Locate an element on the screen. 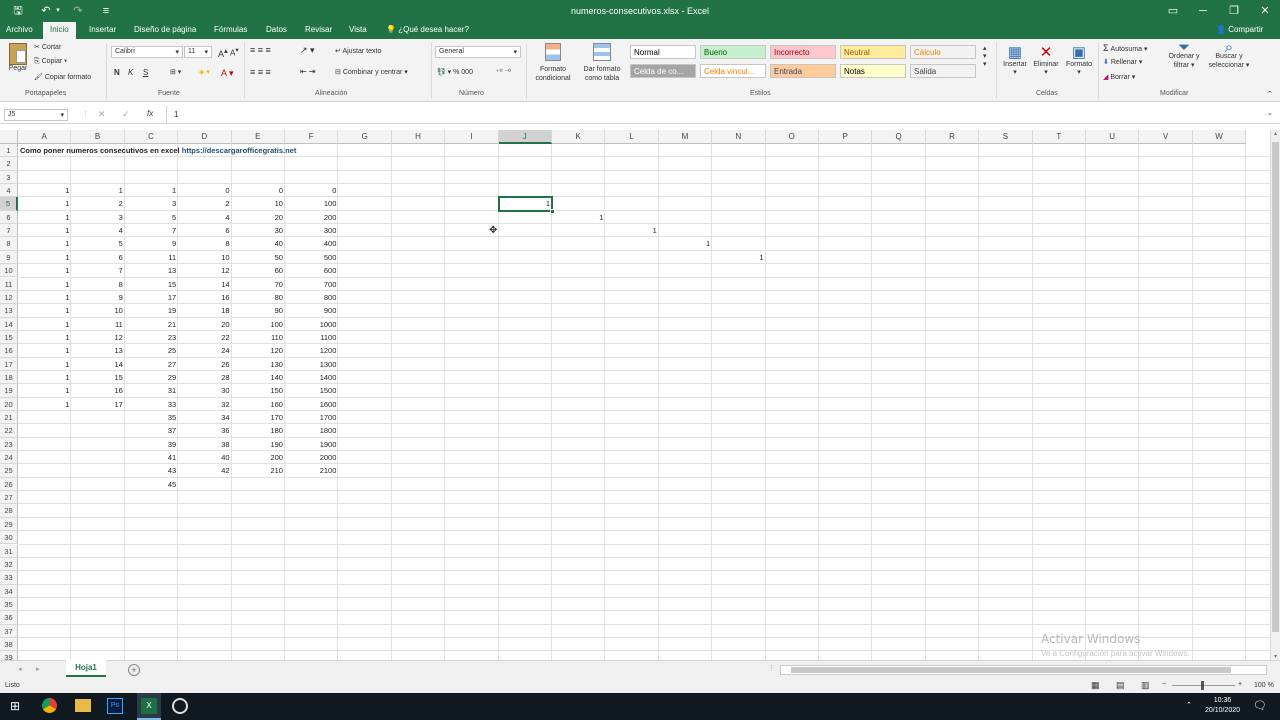 This screenshot has width=1280, height=720. formula-input: 1 is located at coordinates (176, 114).